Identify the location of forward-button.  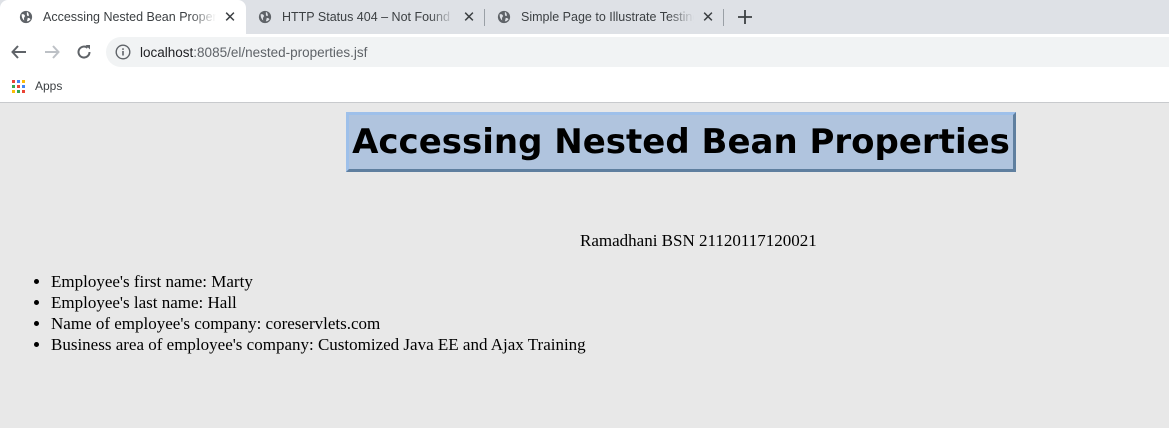
(52, 52).